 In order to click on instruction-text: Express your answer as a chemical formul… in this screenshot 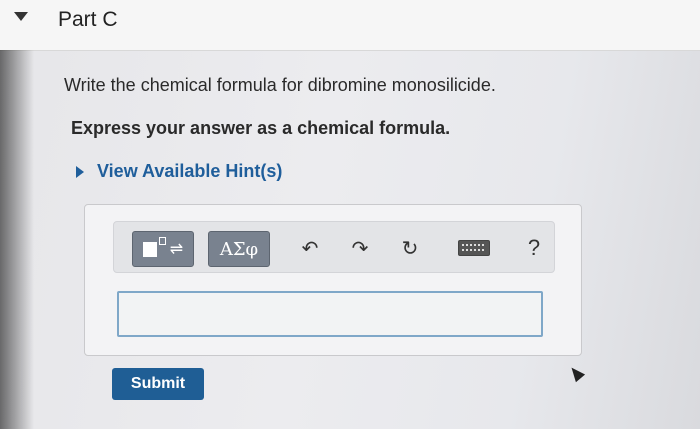, I will do `click(261, 128)`.